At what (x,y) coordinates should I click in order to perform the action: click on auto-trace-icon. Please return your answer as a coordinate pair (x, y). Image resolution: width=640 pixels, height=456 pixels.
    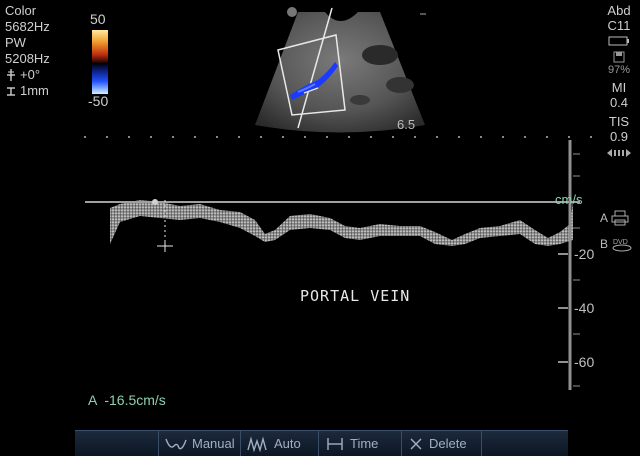
    Looking at the image, I should click on (257, 443).